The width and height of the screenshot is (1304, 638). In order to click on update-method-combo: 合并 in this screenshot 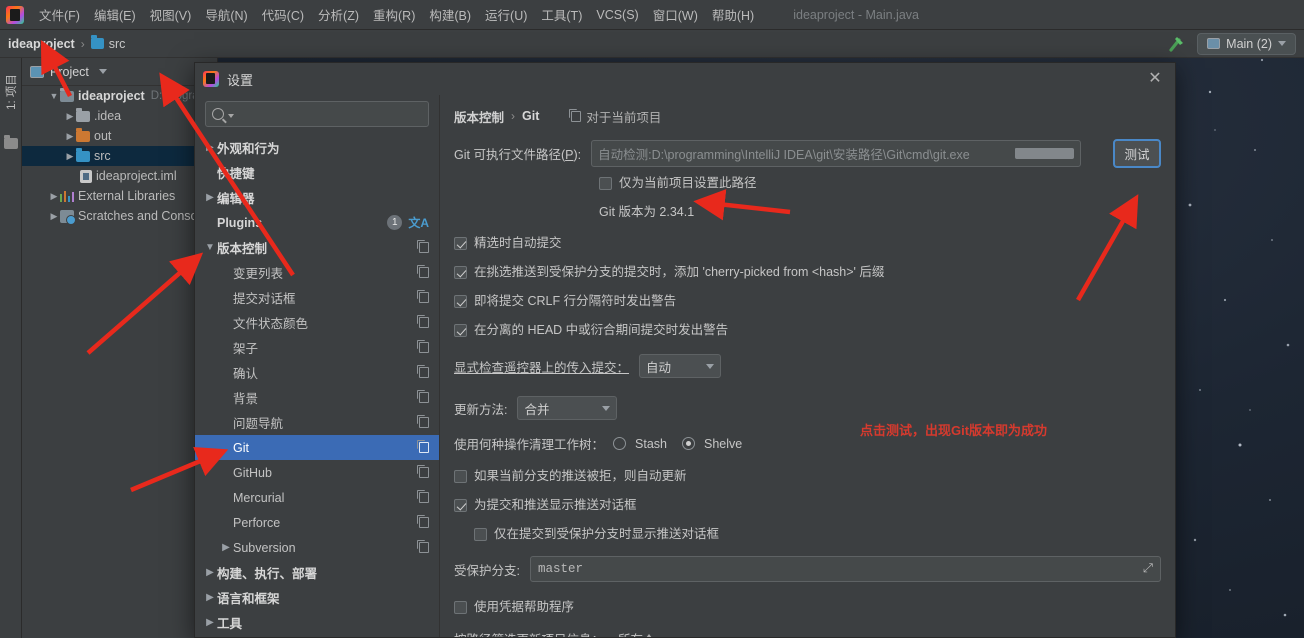, I will do `click(567, 408)`.